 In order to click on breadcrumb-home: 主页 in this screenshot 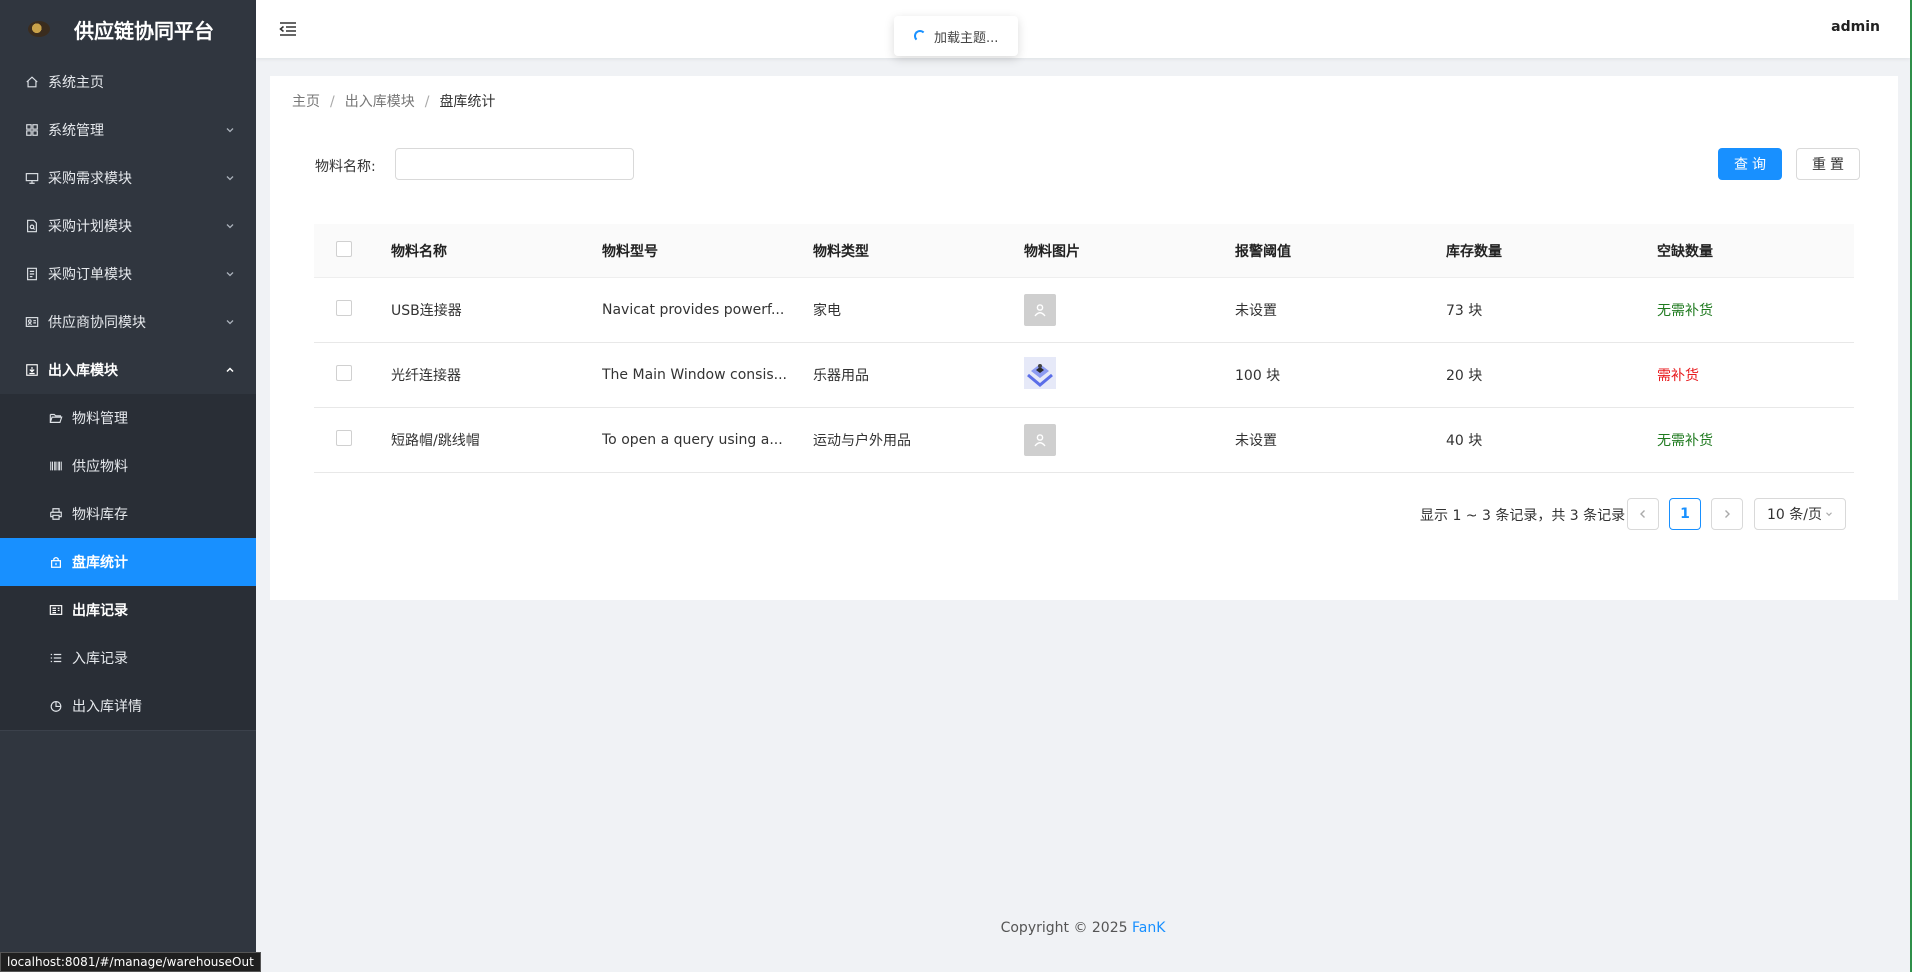, I will do `click(306, 102)`.